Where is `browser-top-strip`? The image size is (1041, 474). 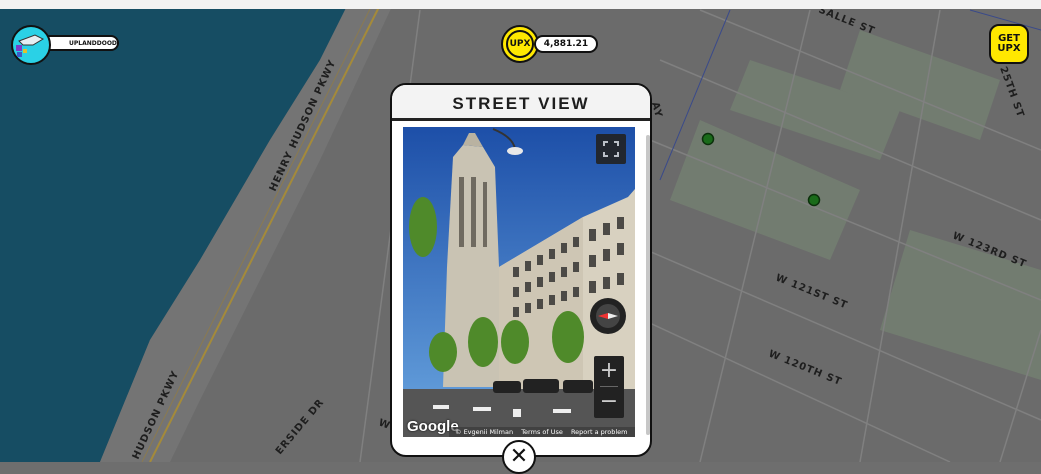
browser-top-strip is located at coordinates (520, 4).